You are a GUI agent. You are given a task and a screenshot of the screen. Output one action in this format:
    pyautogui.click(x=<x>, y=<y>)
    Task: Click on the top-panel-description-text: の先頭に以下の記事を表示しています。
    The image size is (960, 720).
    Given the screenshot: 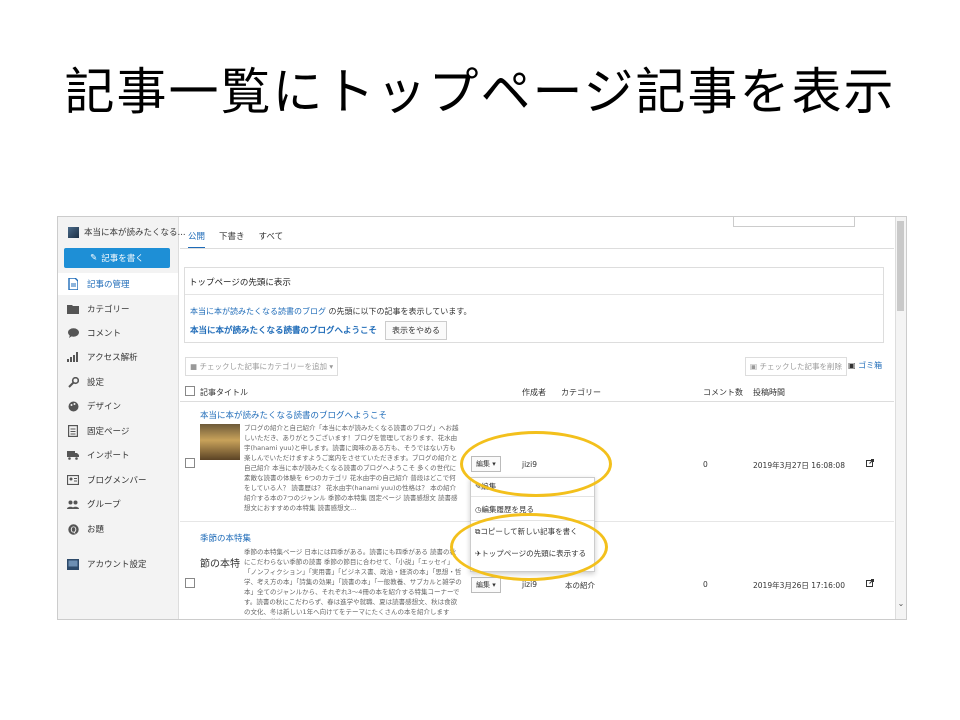 What is the action you would take?
    pyautogui.click(x=399, y=311)
    